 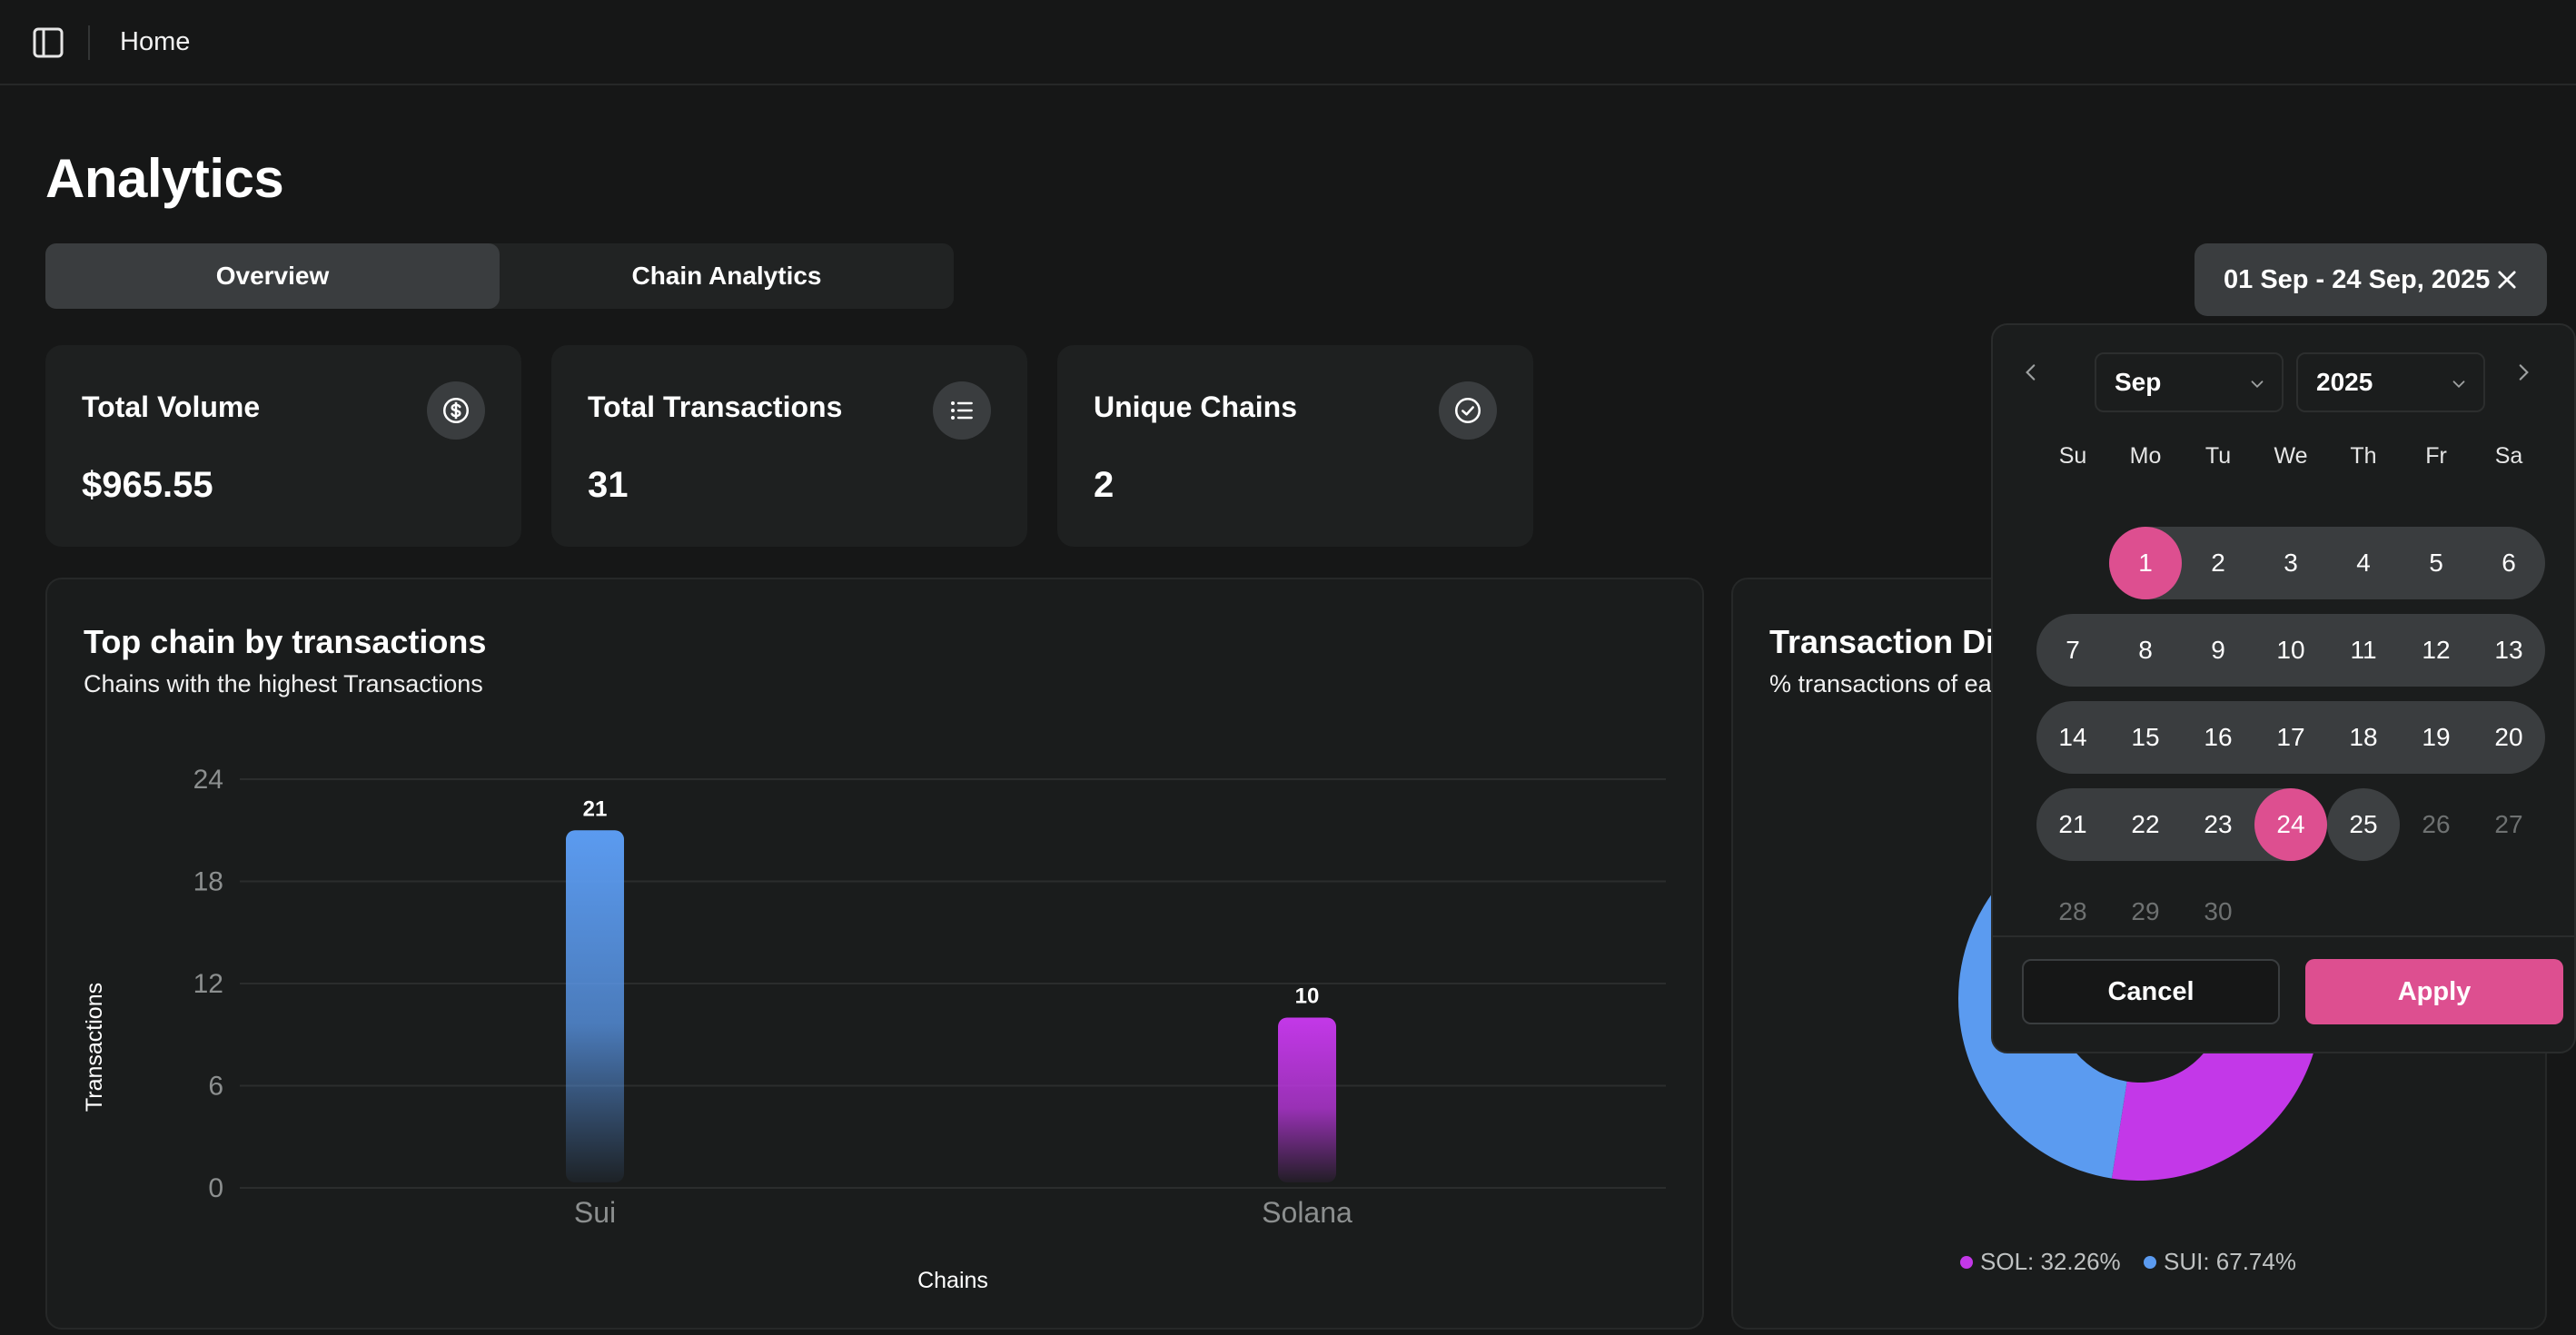 I want to click on data-label: 10, so click(x=1307, y=996).